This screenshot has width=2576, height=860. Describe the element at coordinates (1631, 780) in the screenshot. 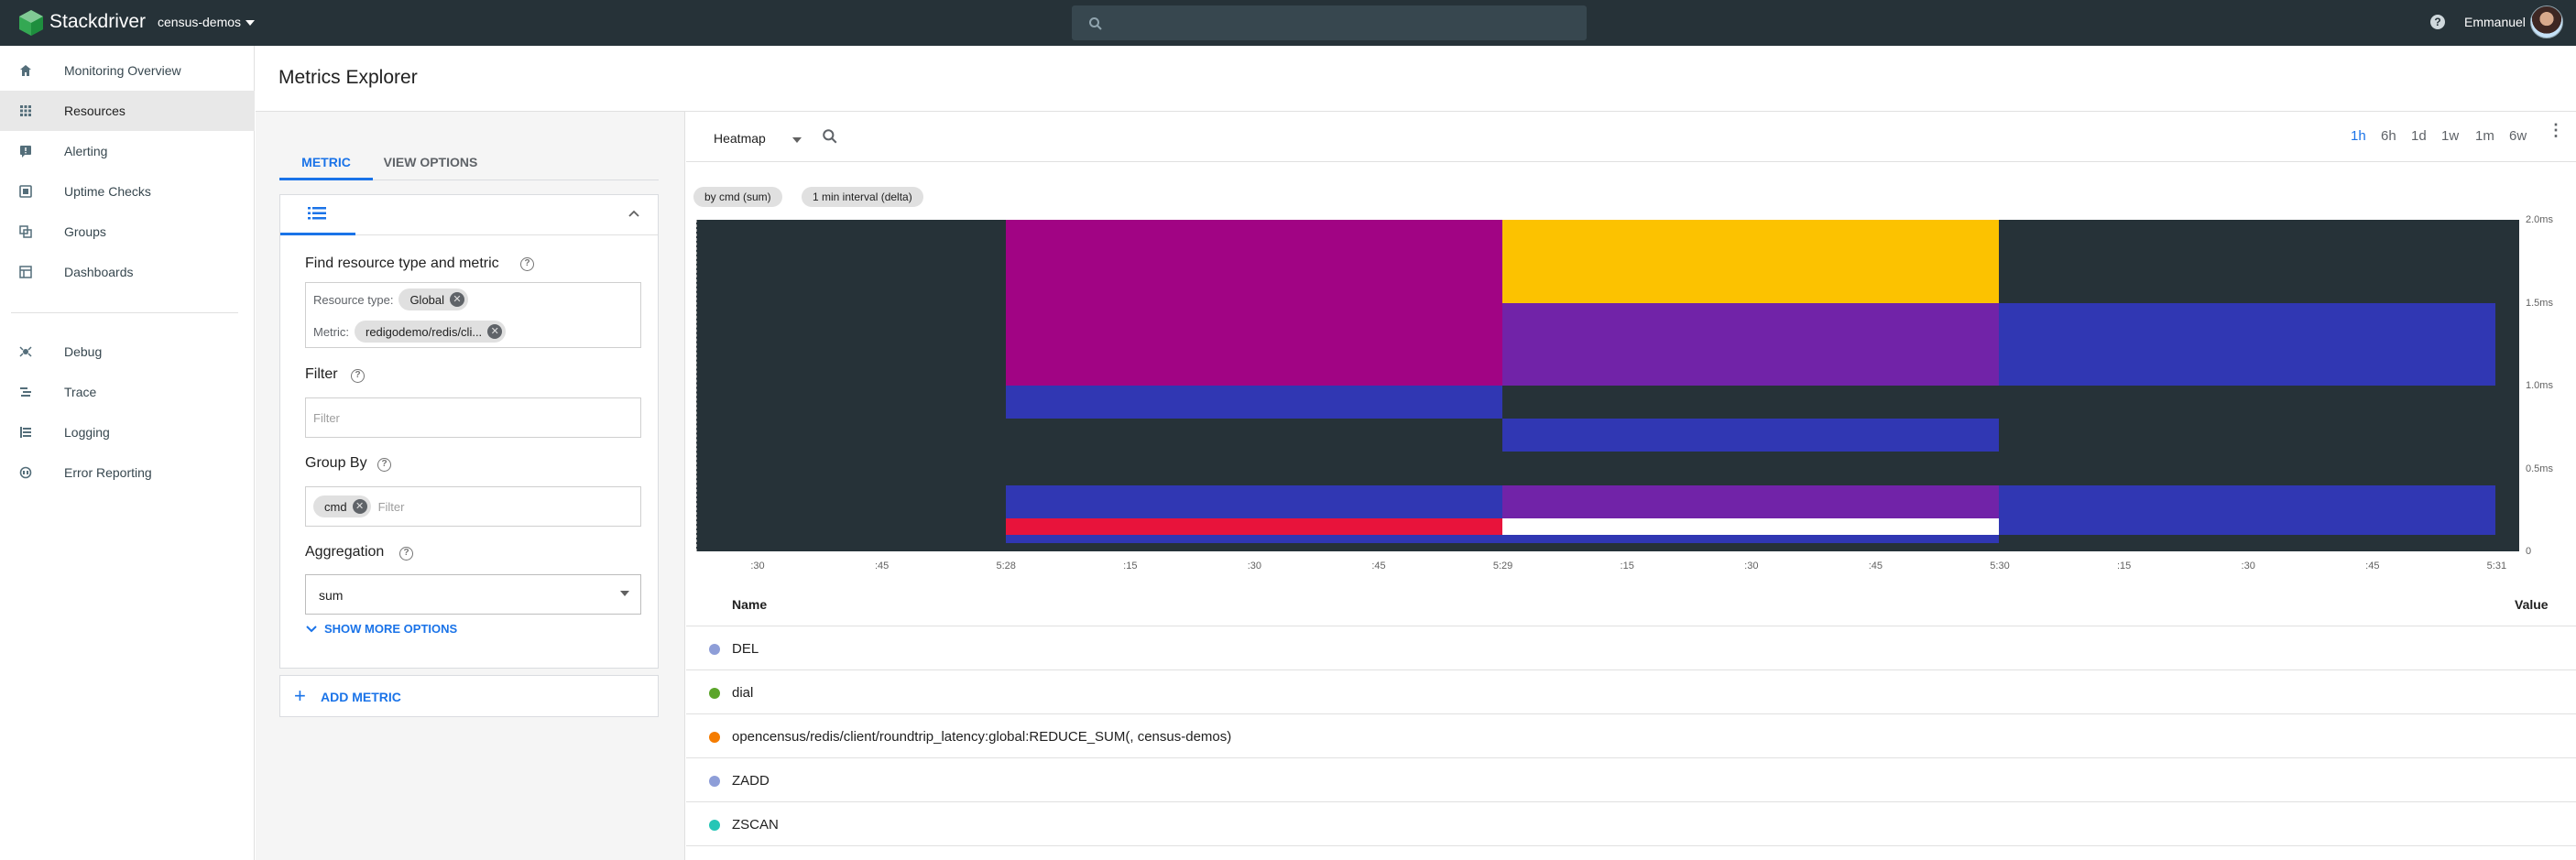

I see `legend-row: ZADD` at that location.